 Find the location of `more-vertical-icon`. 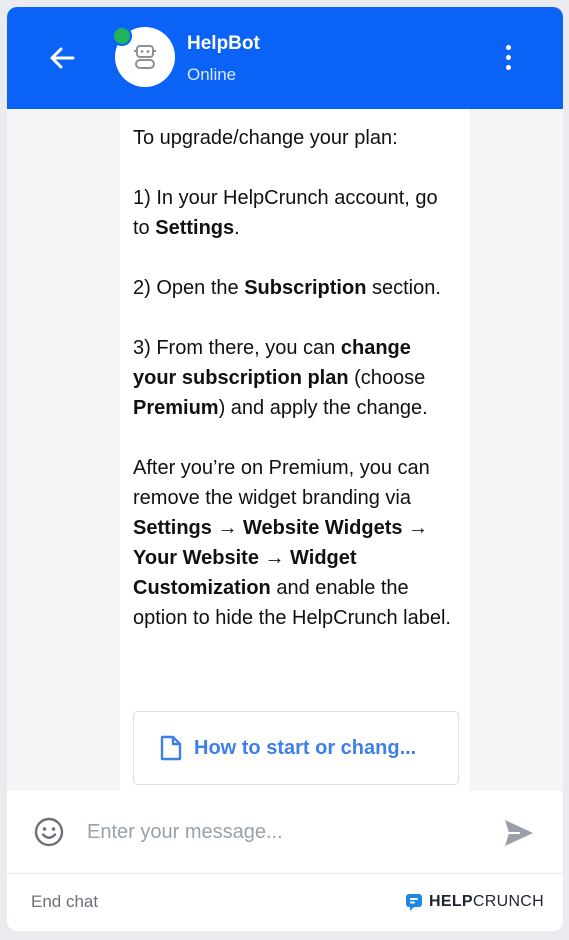

more-vertical-icon is located at coordinates (508, 47).